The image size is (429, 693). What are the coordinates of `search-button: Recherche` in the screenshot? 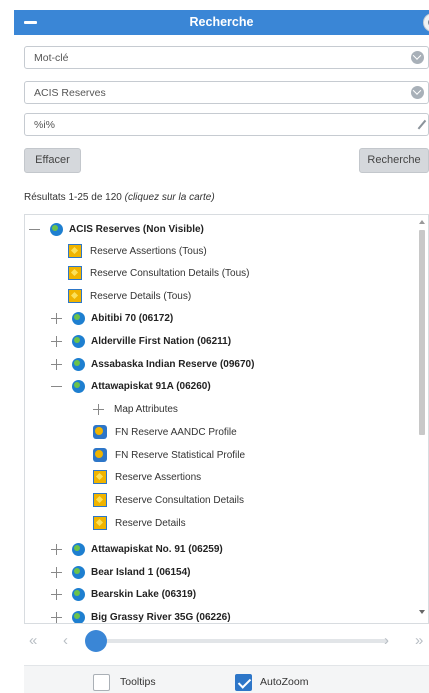 It's located at (394, 160).